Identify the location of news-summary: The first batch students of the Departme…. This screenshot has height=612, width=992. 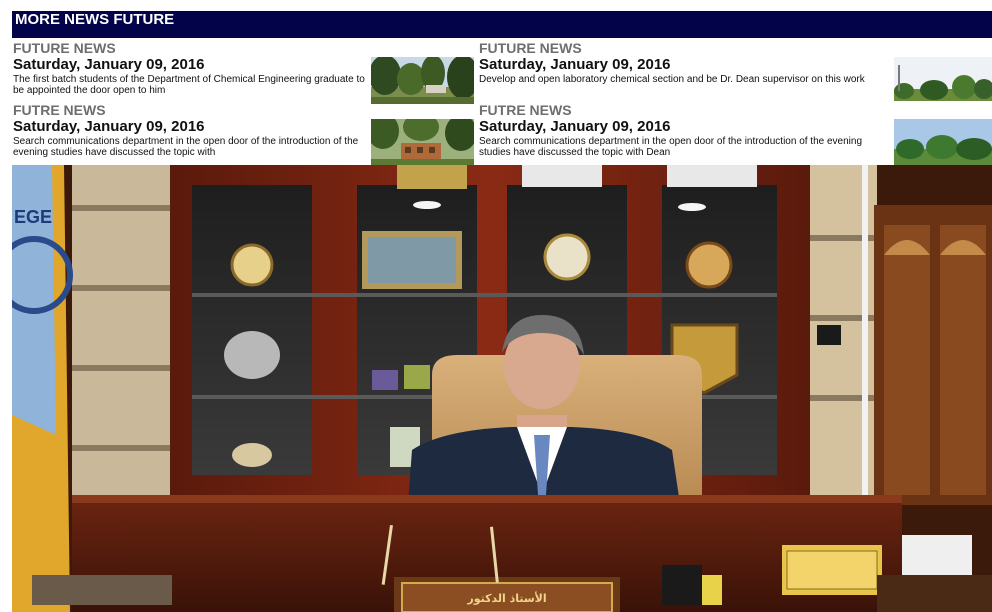
(190, 85).